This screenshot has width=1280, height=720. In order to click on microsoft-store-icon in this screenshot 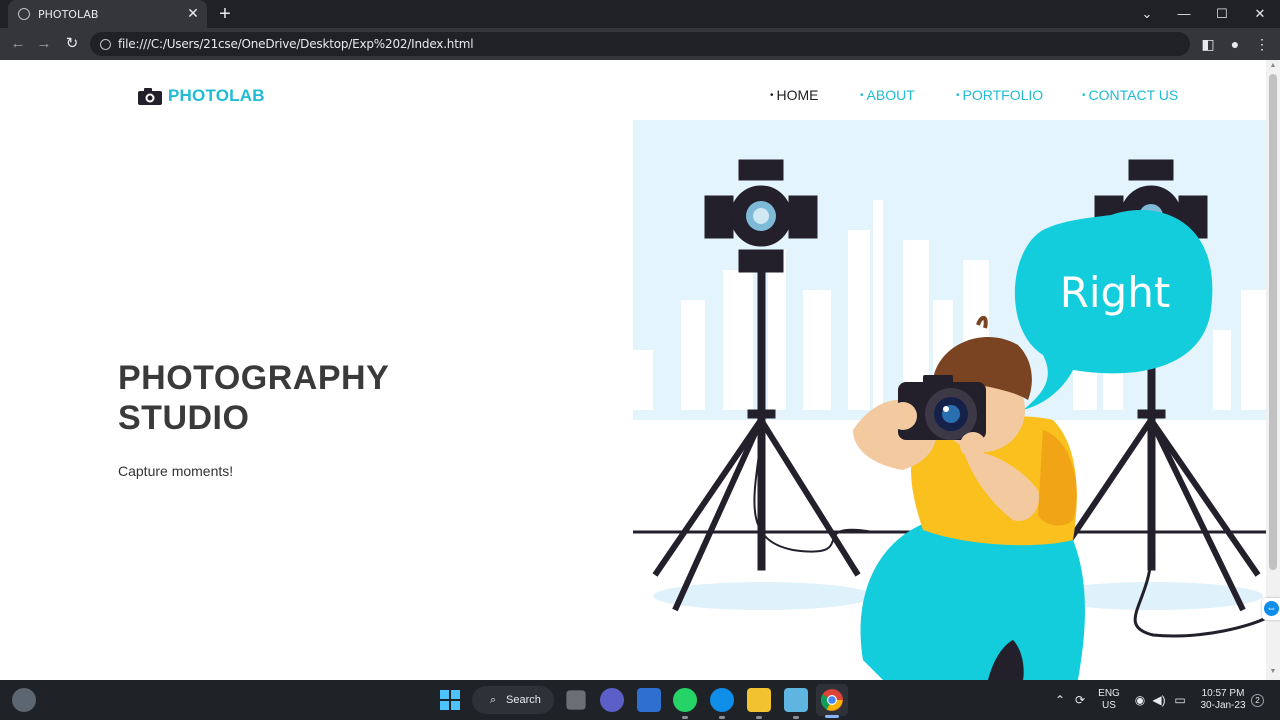, I will do `click(649, 700)`.